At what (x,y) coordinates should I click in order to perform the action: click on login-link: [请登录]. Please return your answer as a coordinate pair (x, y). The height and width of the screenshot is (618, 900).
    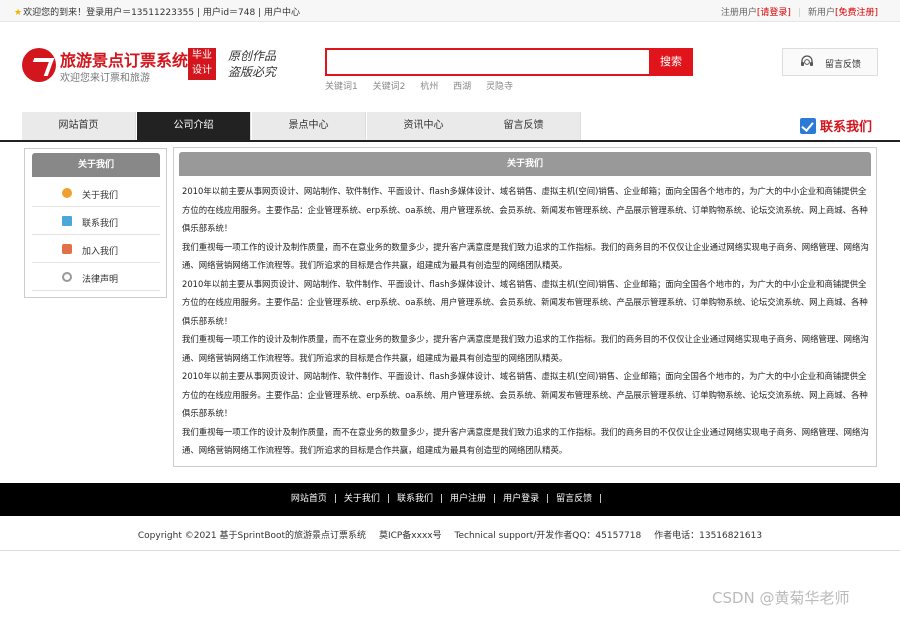
    Looking at the image, I should click on (774, 13).